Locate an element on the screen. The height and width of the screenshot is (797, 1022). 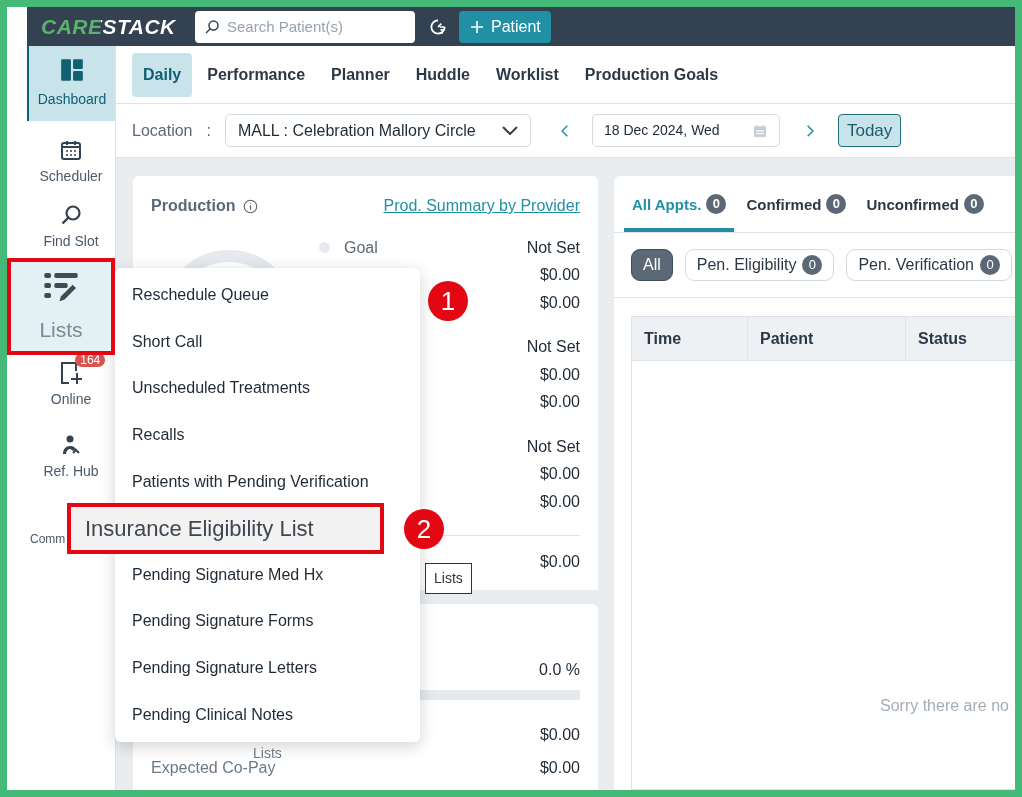
menu-item: Recalls is located at coordinates (267, 435).